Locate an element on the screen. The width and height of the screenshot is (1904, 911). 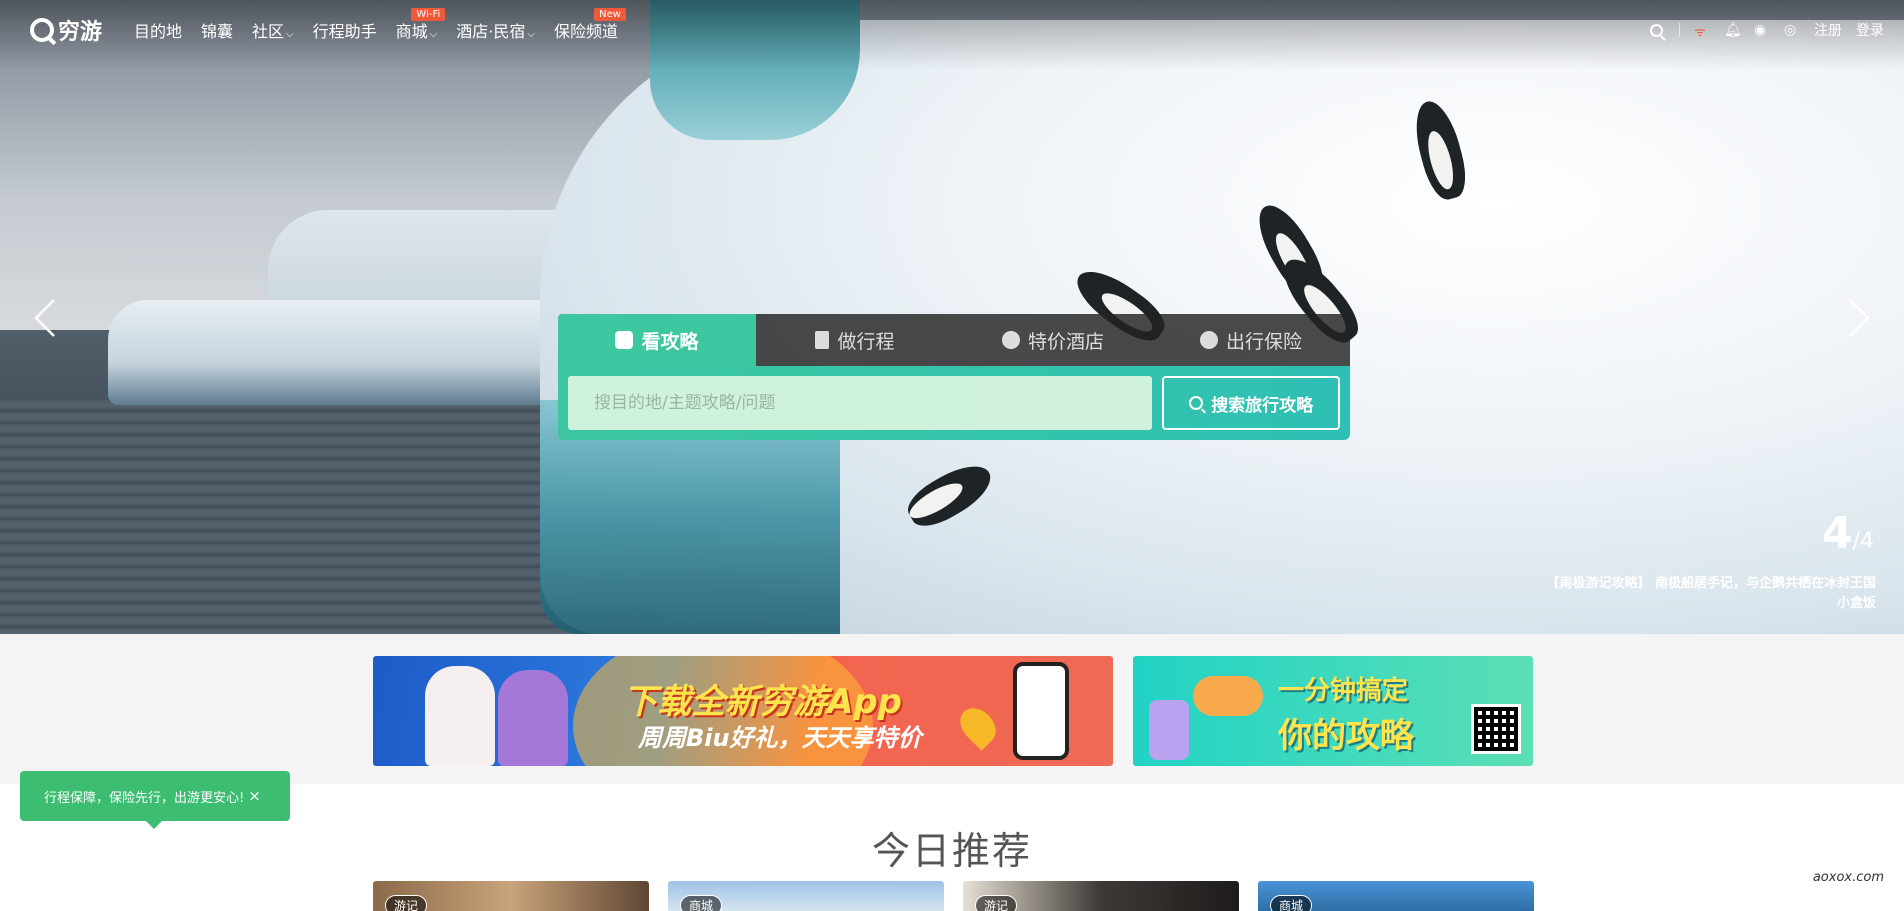
nav-item-label: 商城 is located at coordinates (411, 31).